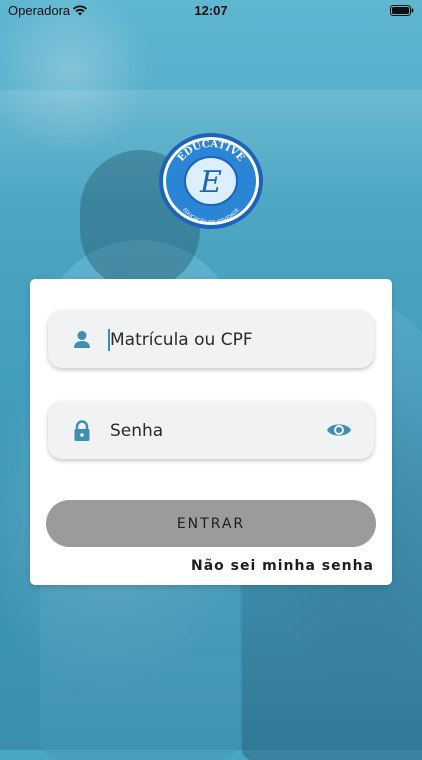 The height and width of the screenshot is (760, 422). What do you see at coordinates (402, 10) in the screenshot?
I see `battery-icon` at bounding box center [402, 10].